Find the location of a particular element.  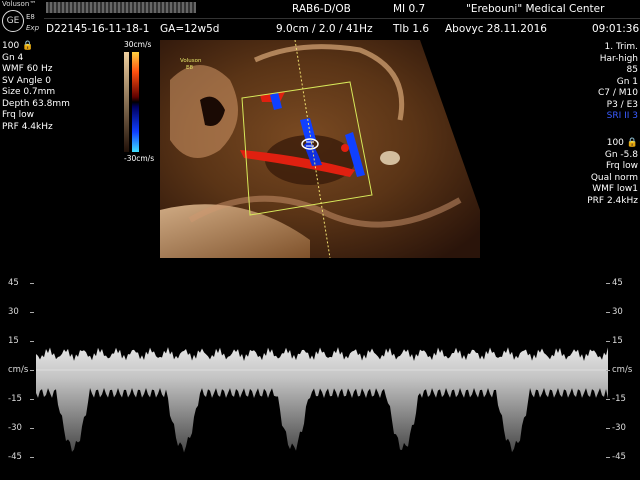

sv-angle-value: SV Angle 0 is located at coordinates (26, 80).